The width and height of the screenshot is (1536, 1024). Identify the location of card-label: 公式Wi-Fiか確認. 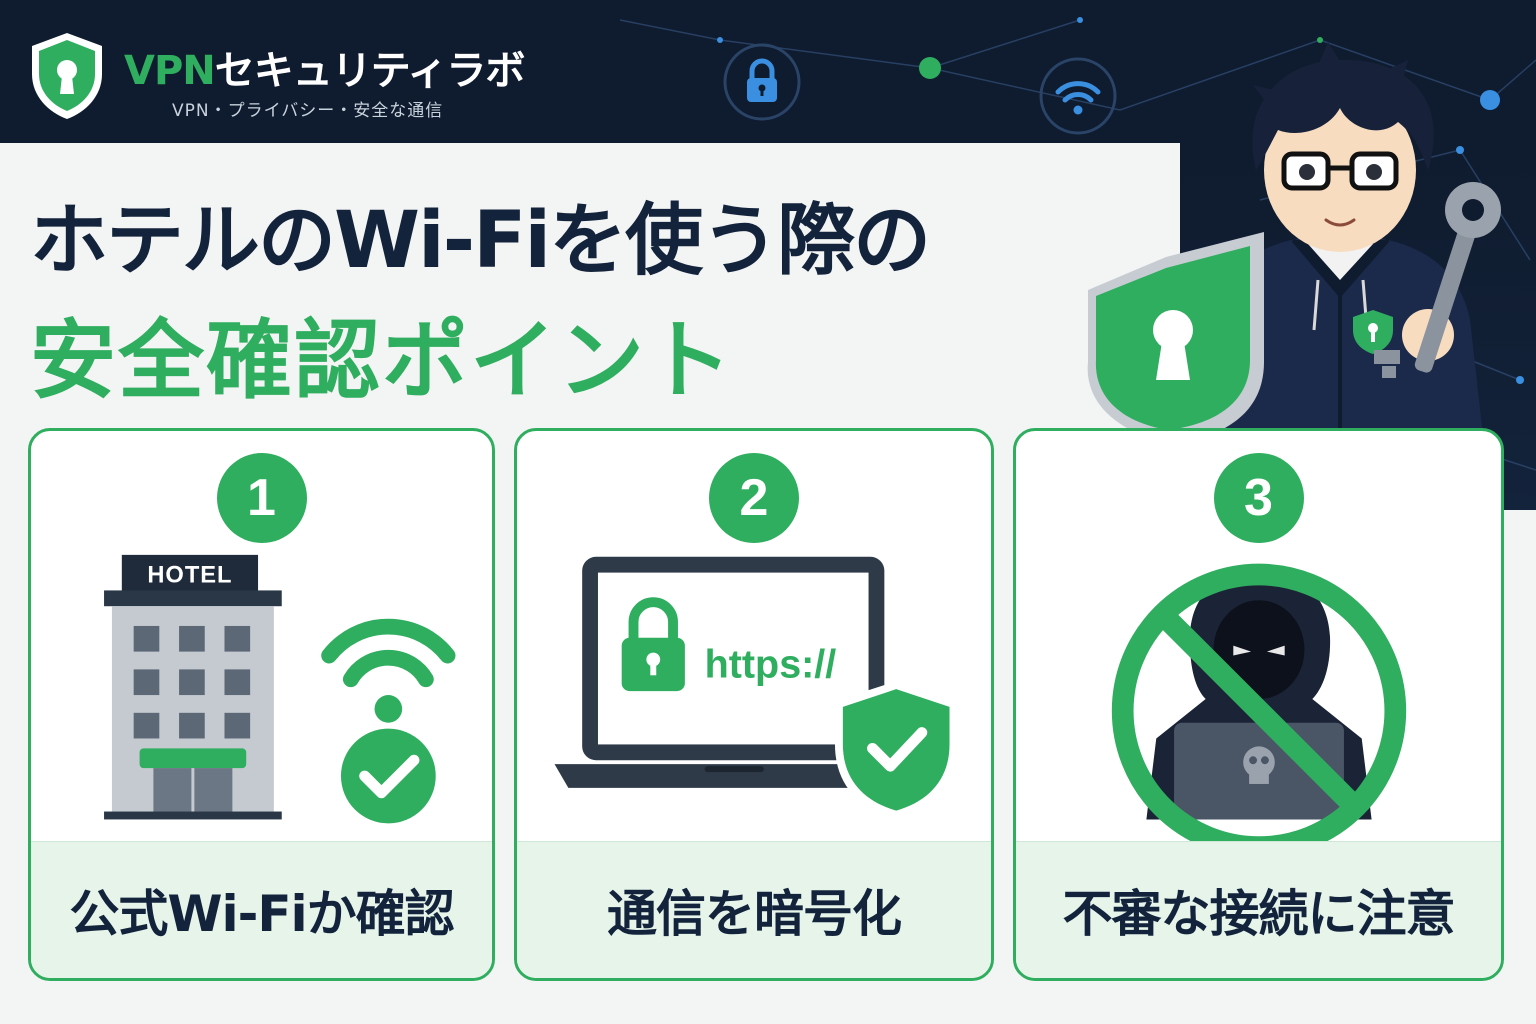
(261, 914).